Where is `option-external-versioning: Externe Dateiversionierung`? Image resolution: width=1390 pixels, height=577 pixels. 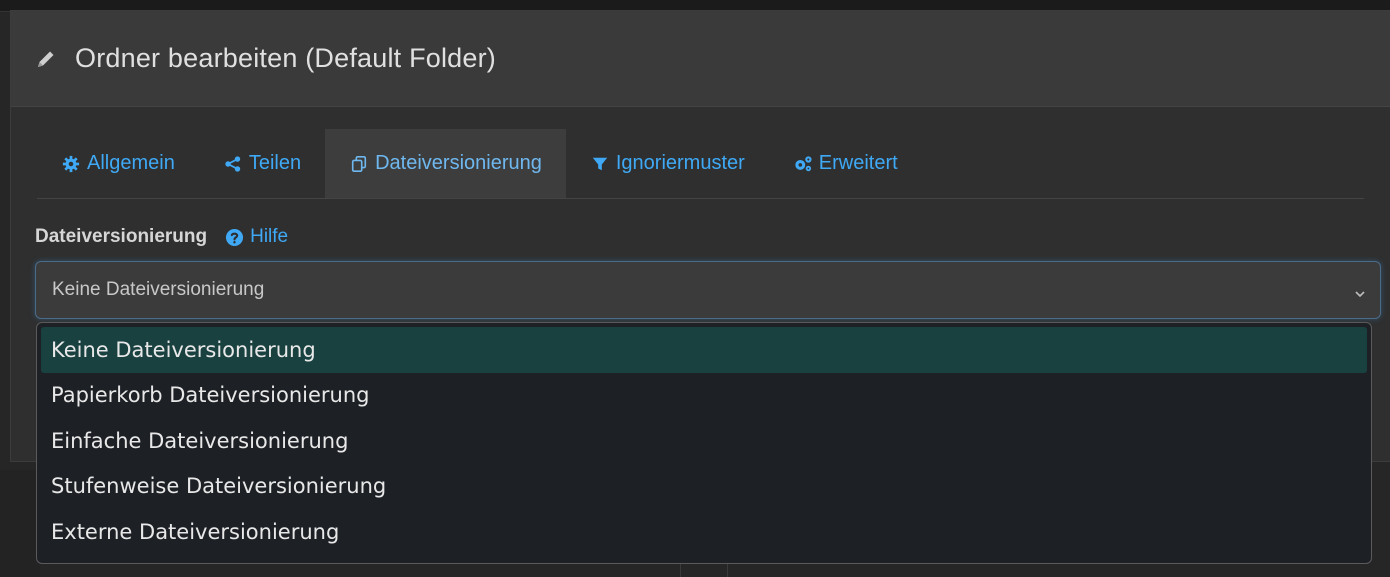 option-external-versioning: Externe Dateiversionierung is located at coordinates (704, 532).